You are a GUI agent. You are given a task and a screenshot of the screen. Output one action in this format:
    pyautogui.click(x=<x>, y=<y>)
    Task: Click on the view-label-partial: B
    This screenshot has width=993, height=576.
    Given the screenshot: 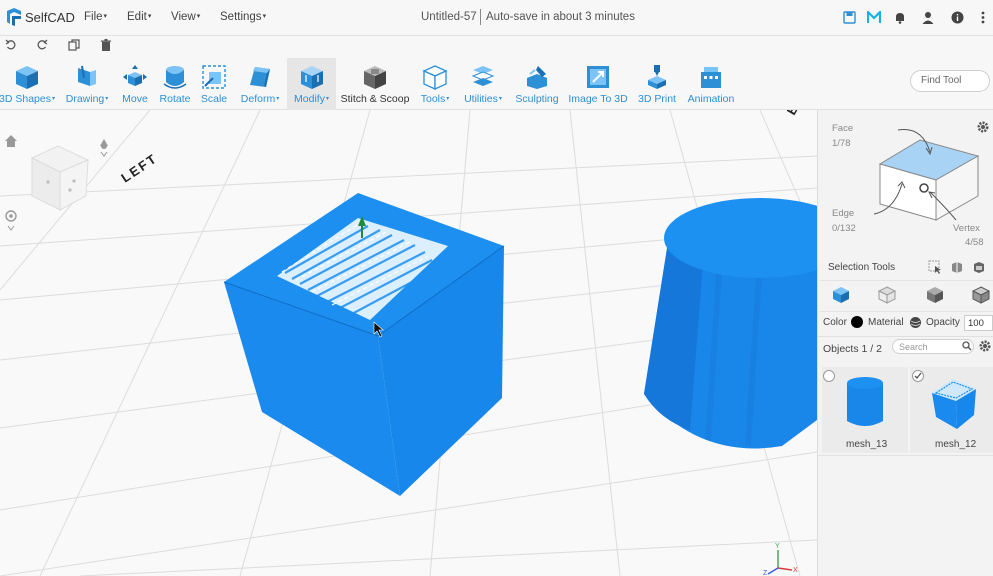 What is the action you would take?
    pyautogui.click(x=793, y=114)
    